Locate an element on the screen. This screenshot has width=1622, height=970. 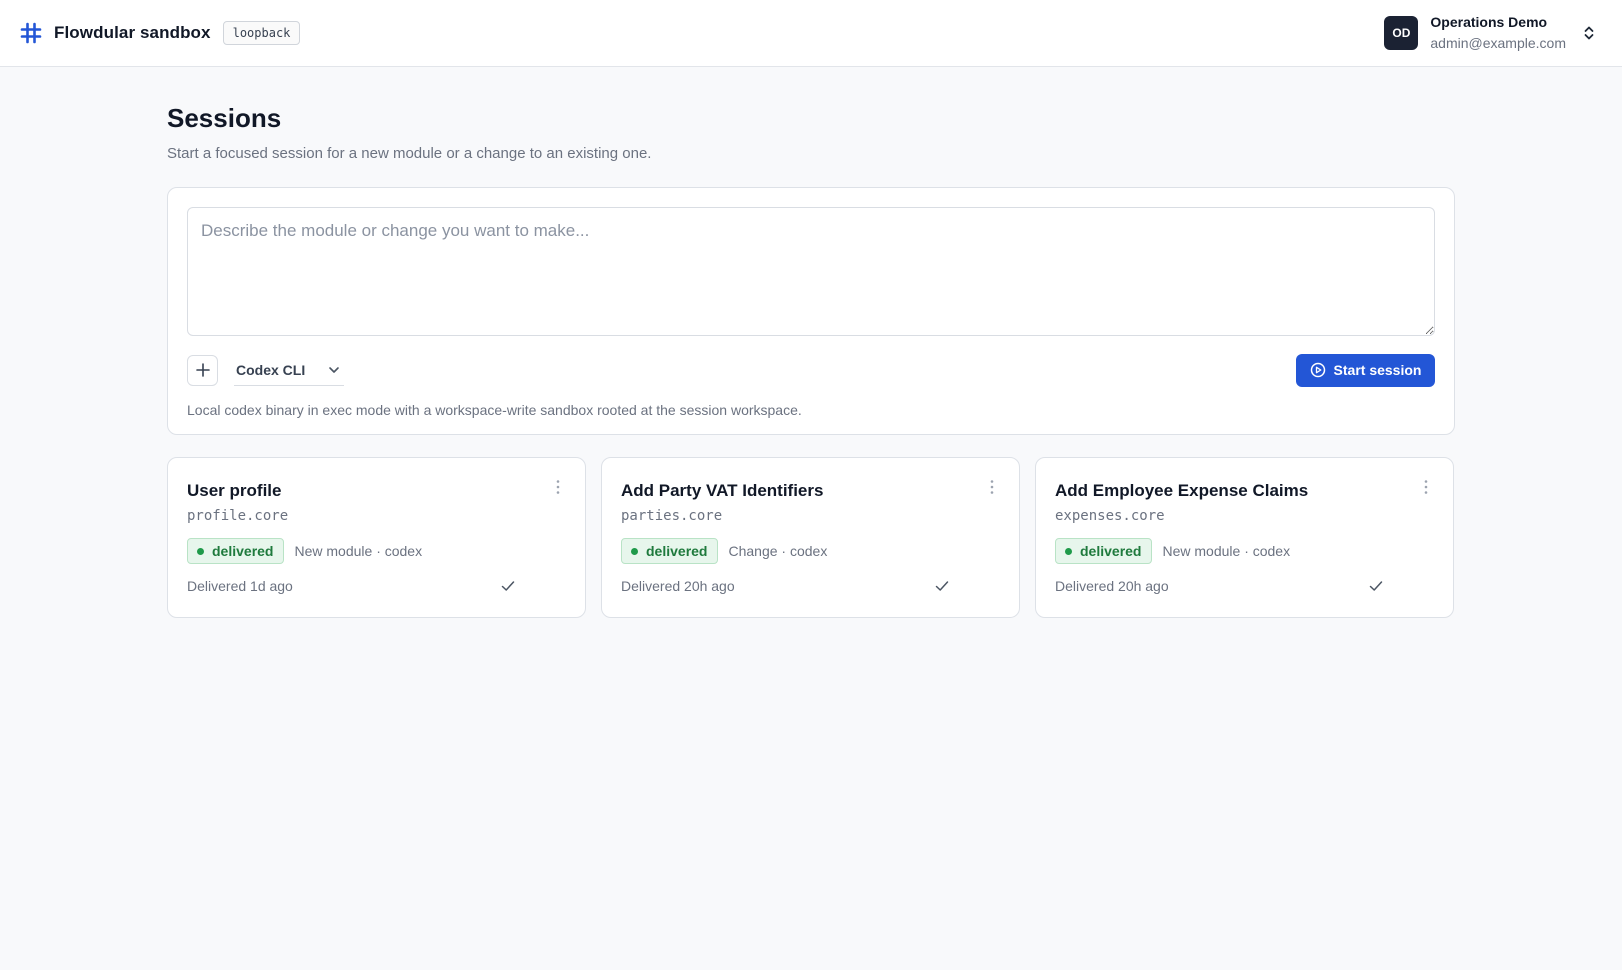
avatar: OD is located at coordinates (1401, 33).